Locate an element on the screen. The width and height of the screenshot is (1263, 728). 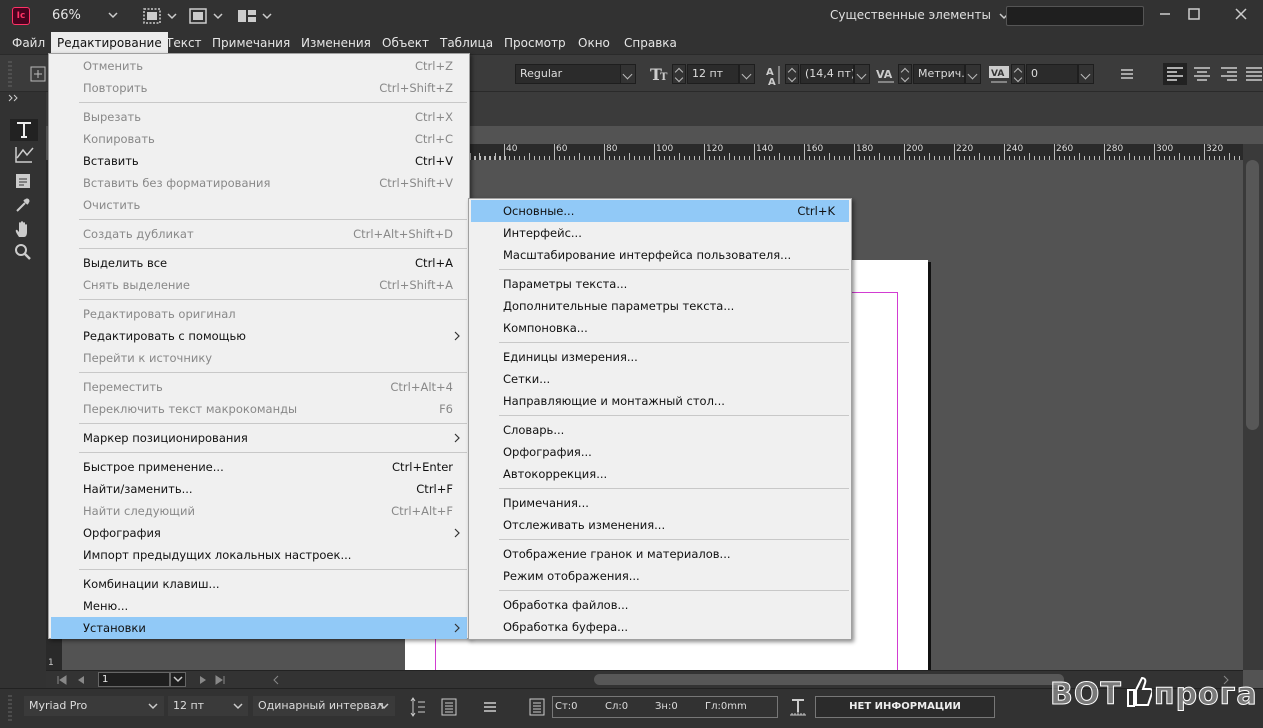
ruler-icon is located at coordinates (798, 708).